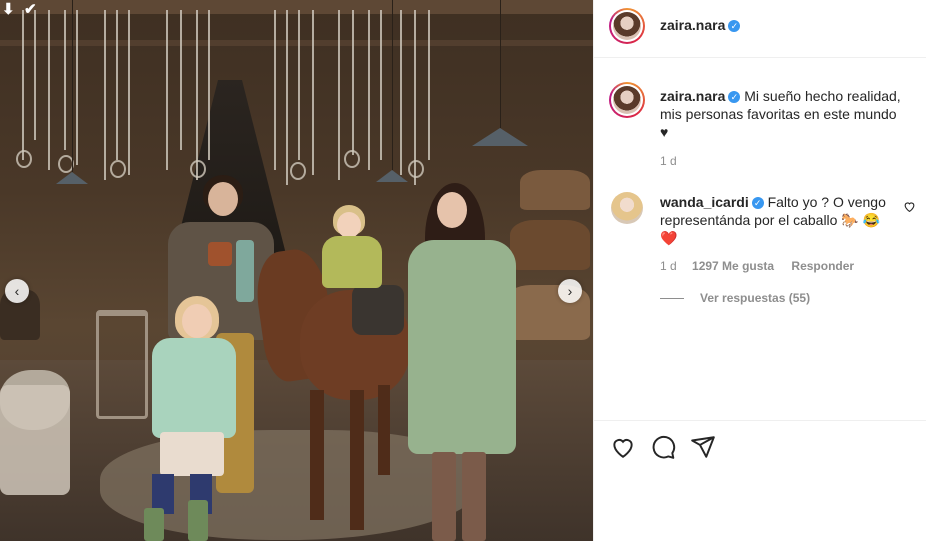 The width and height of the screenshot is (926, 541). What do you see at coordinates (692, 96) in the screenshot?
I see `caption-username: zaira.nara` at bounding box center [692, 96].